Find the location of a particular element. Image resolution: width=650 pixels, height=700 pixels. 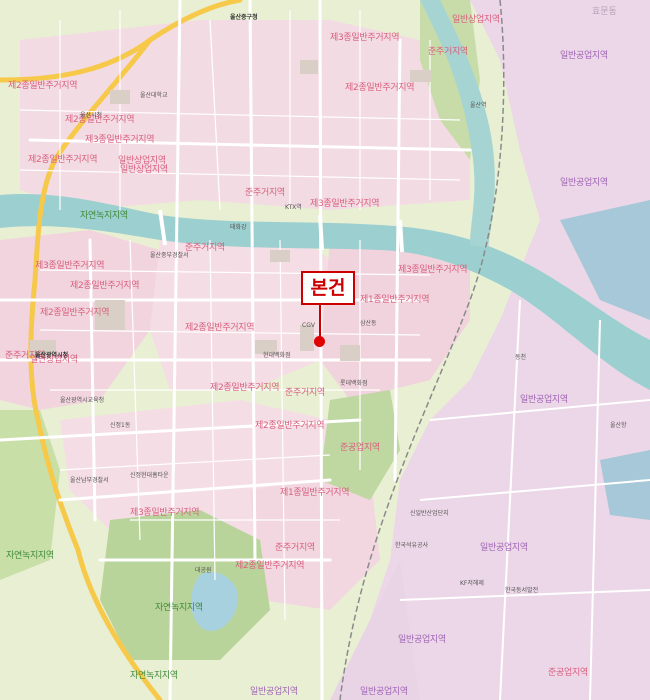

place-label: 울산항 is located at coordinates (618, 425).